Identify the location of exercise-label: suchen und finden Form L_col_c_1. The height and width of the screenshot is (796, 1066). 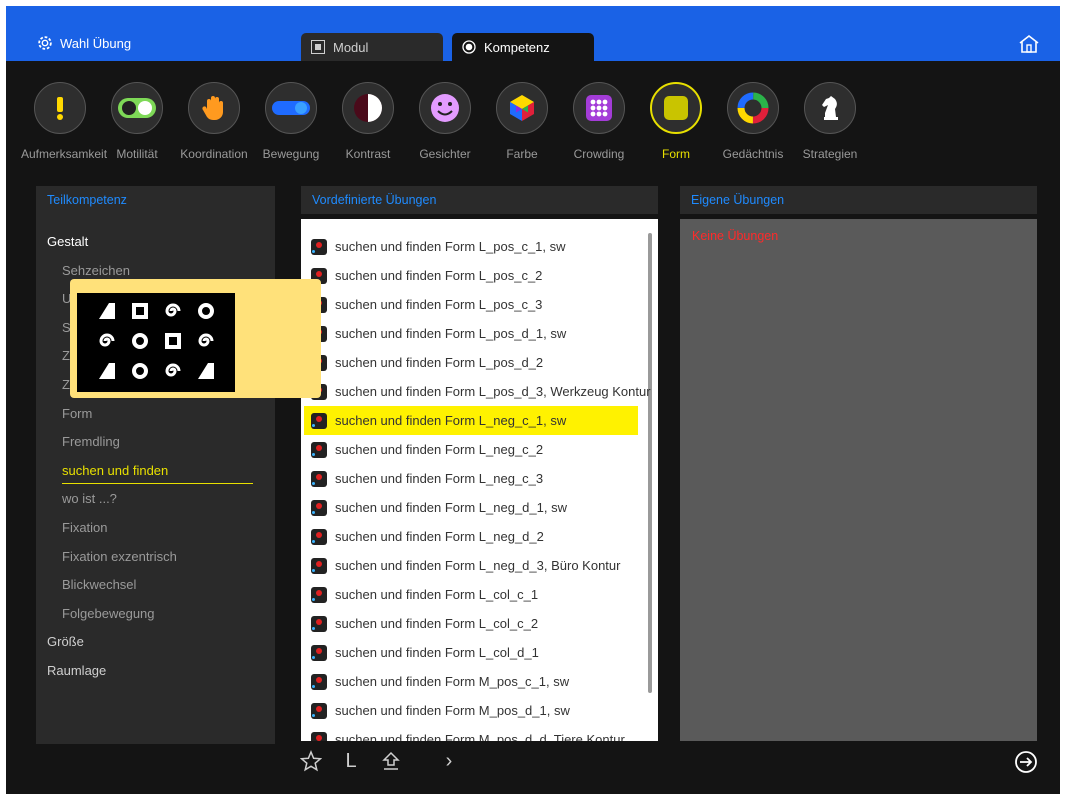
(437, 594).